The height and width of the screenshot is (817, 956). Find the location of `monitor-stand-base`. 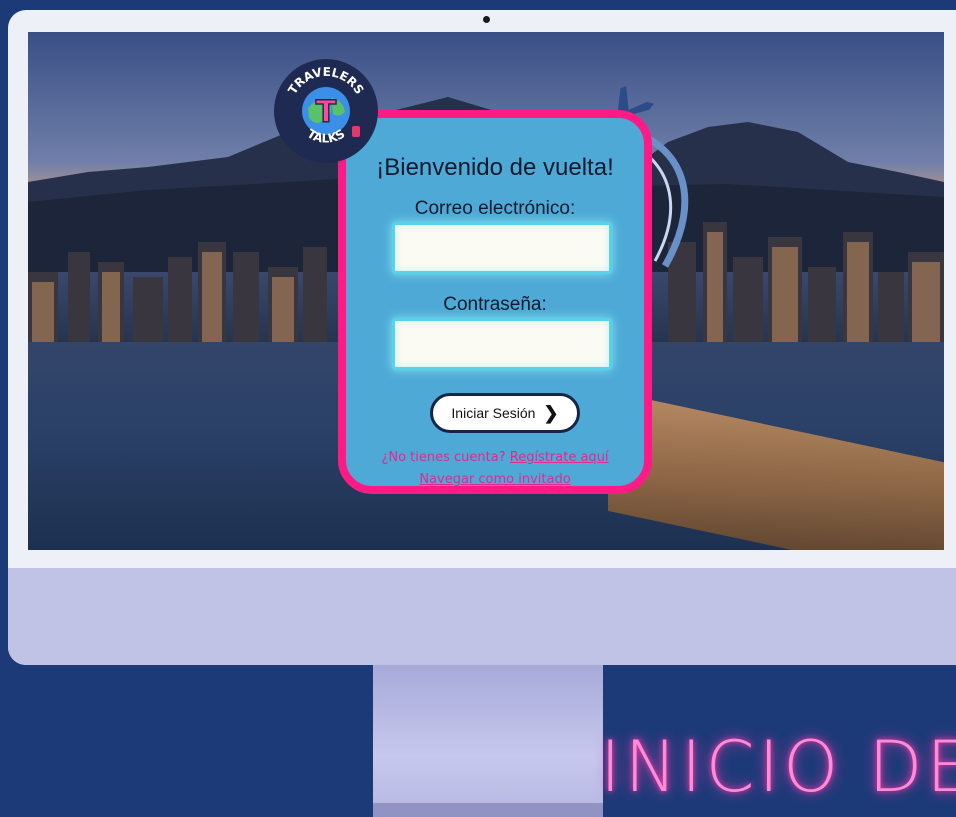

monitor-stand-base is located at coordinates (488, 810).